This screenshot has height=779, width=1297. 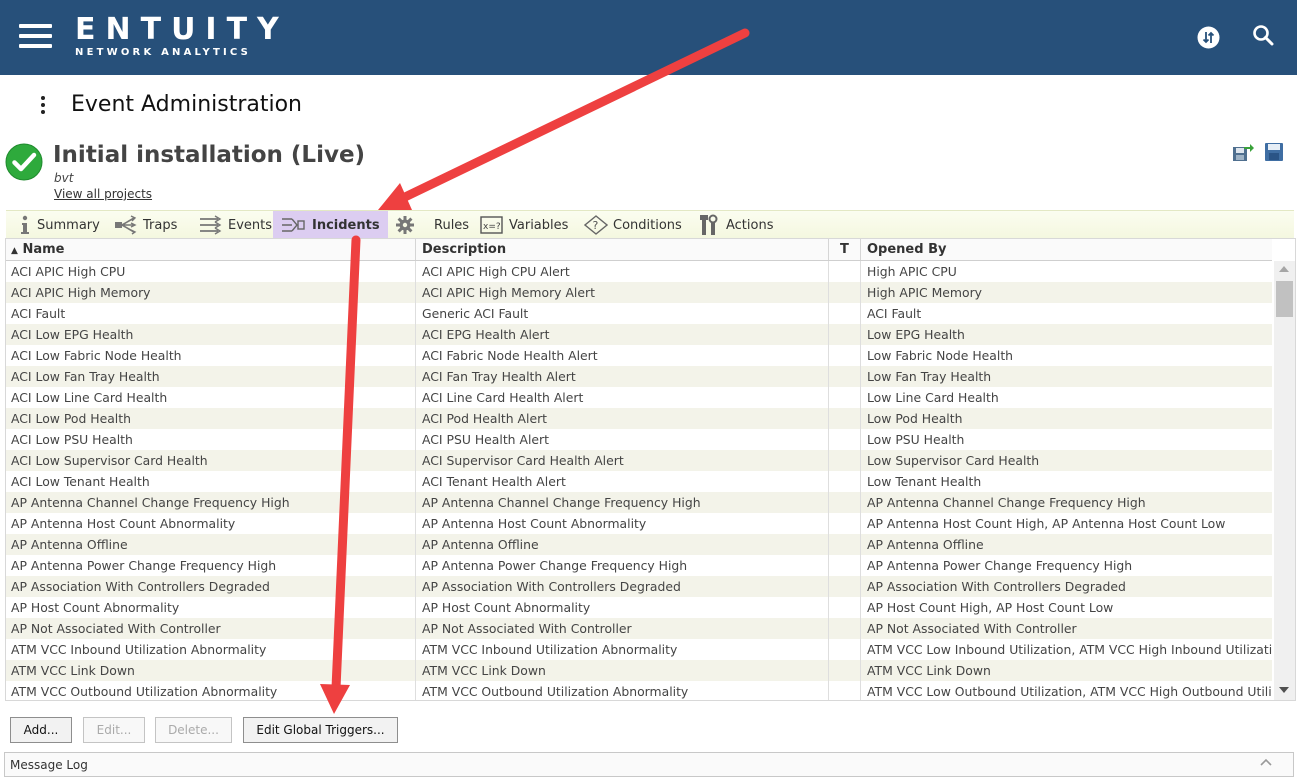 What do you see at coordinates (211, 355) in the screenshot?
I see `cell-name: ACI Low Fabric Node Health` at bounding box center [211, 355].